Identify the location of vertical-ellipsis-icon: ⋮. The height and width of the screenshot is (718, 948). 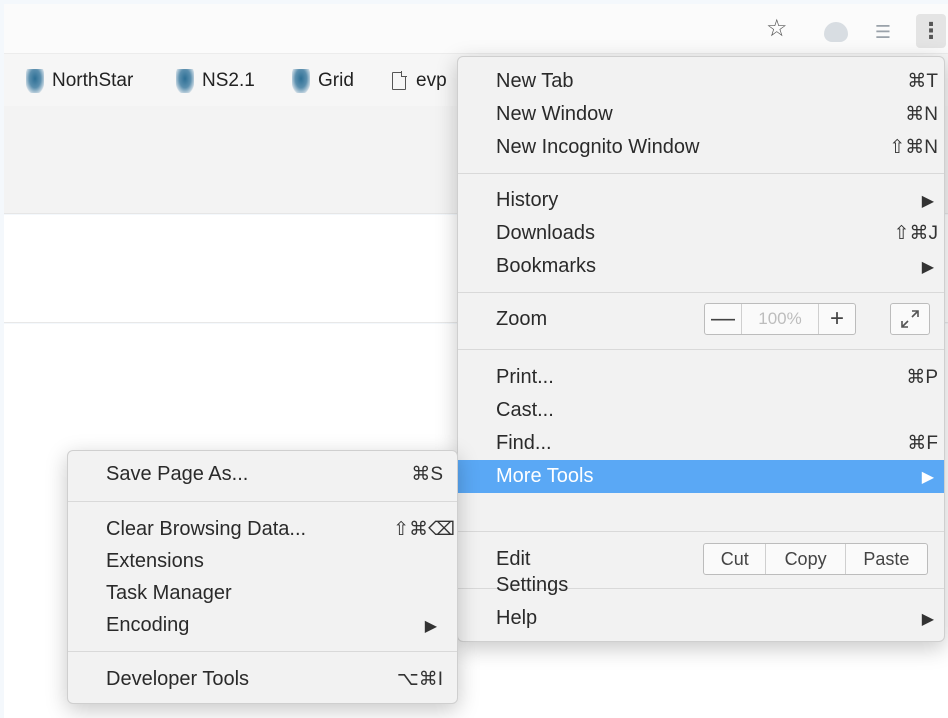
(931, 31).